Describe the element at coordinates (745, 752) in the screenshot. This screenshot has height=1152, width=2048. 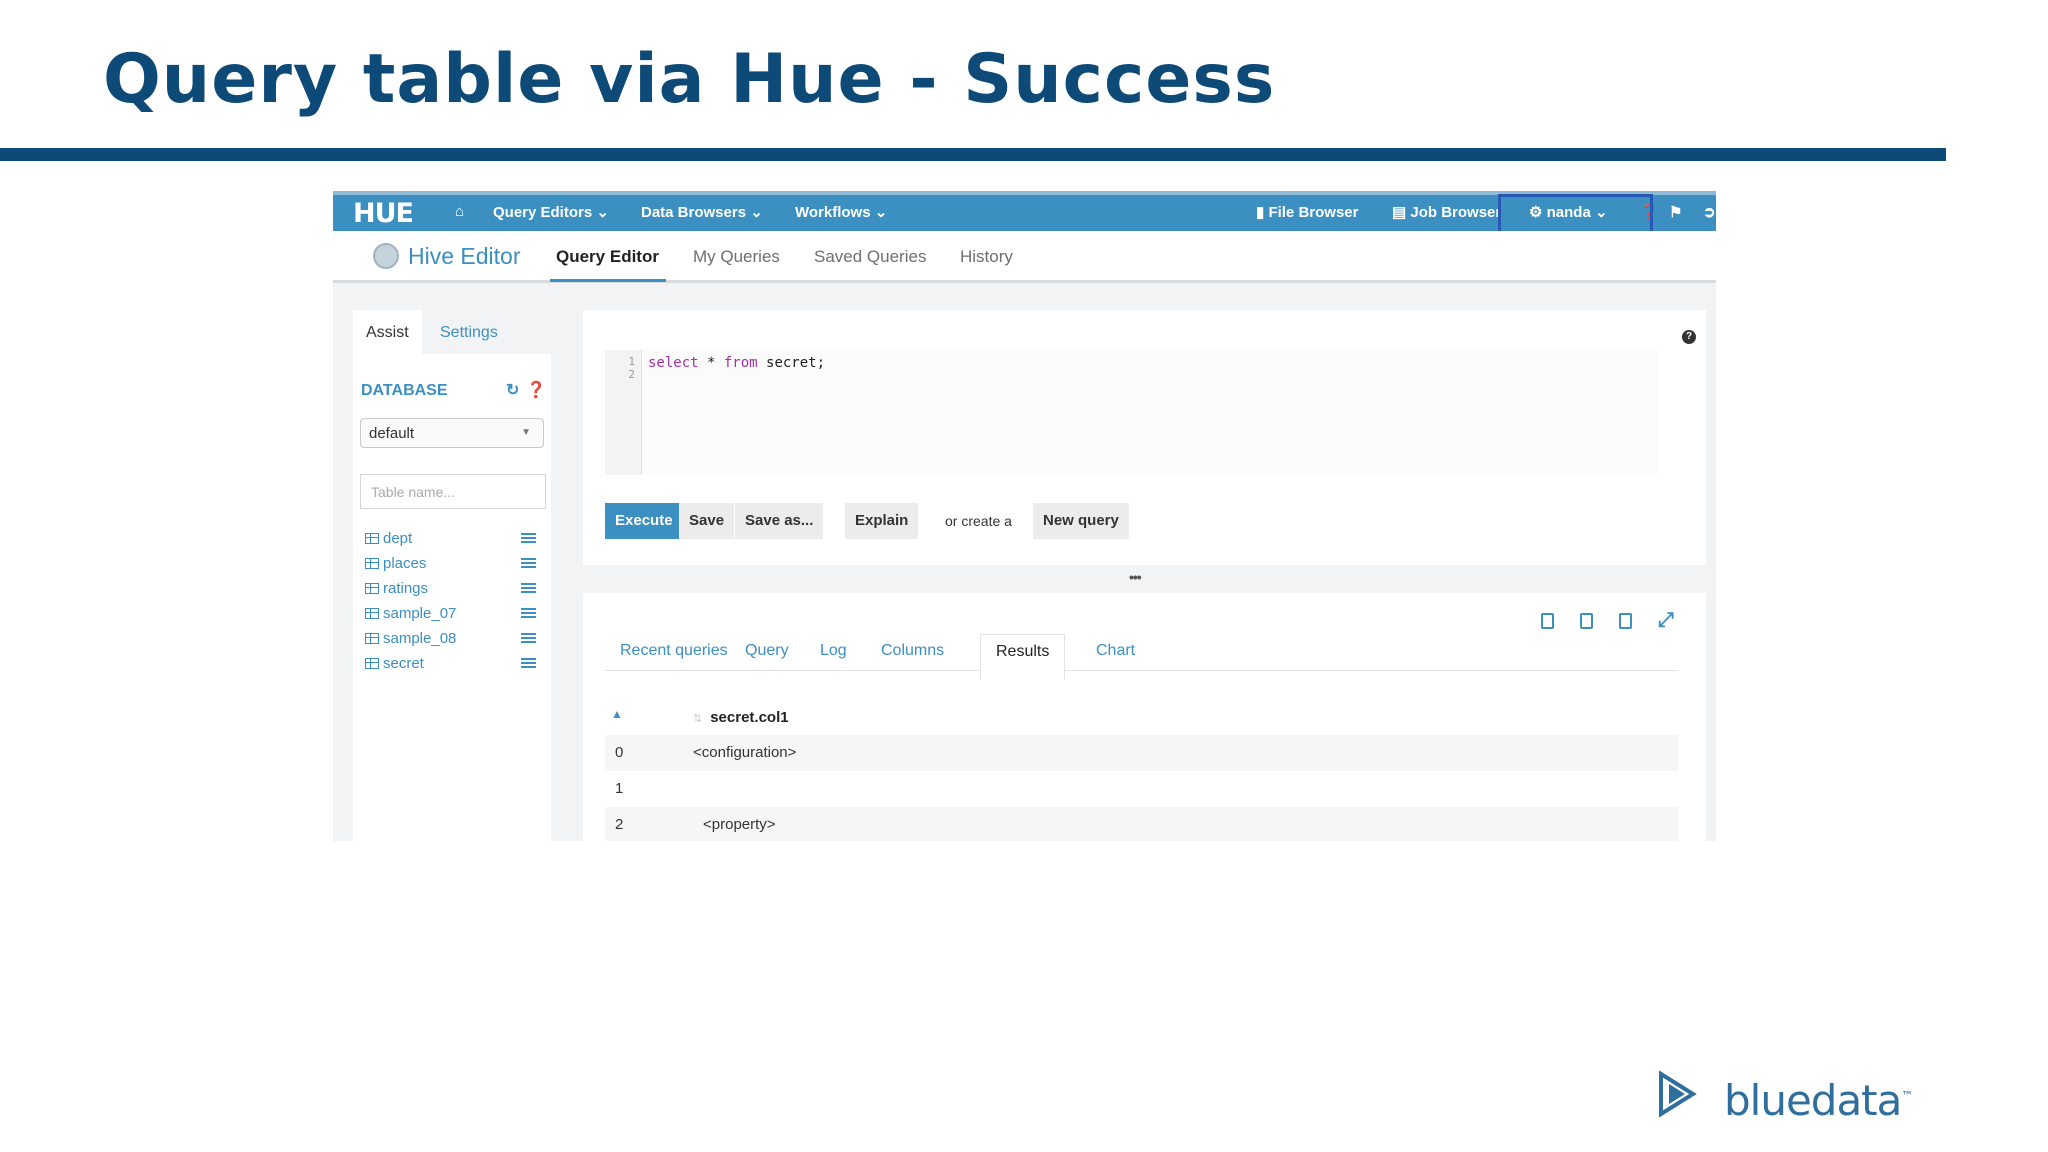
I see `row-value: <configuration>` at that location.